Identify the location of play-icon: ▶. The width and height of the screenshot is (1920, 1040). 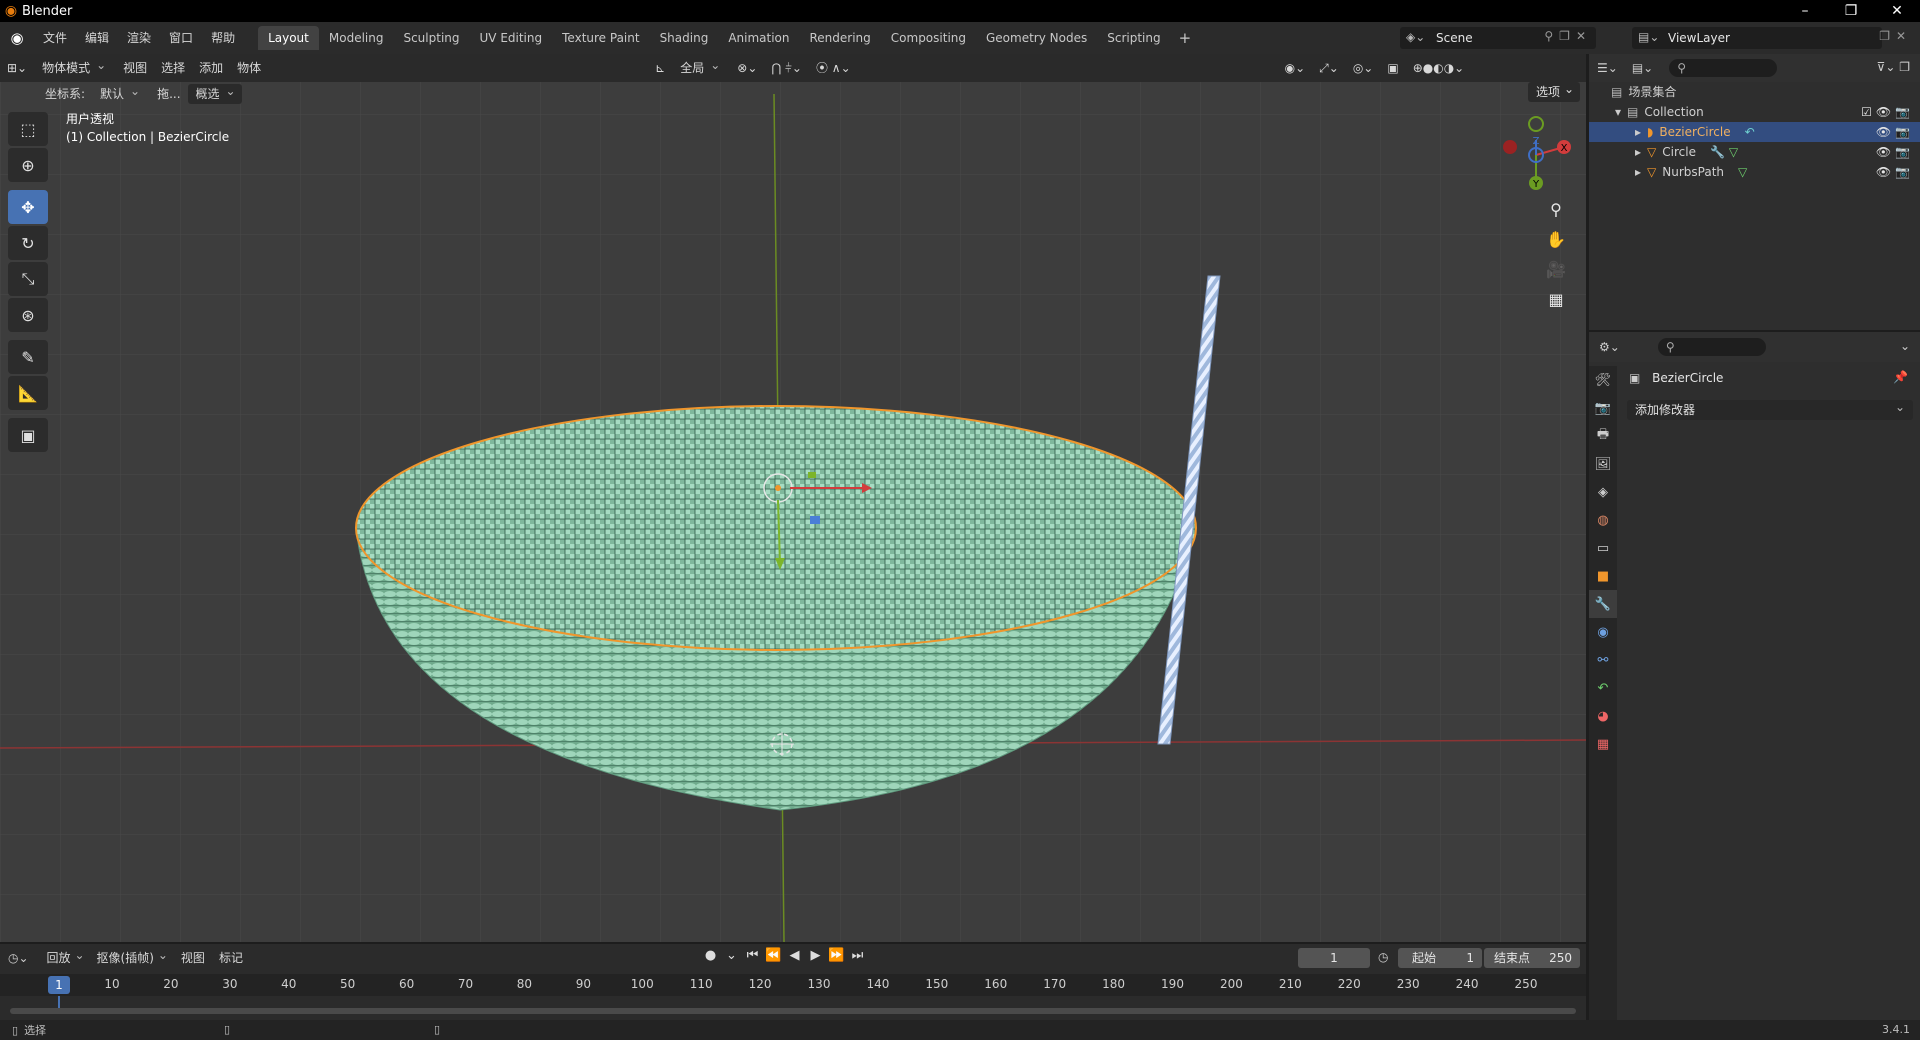
(815, 955).